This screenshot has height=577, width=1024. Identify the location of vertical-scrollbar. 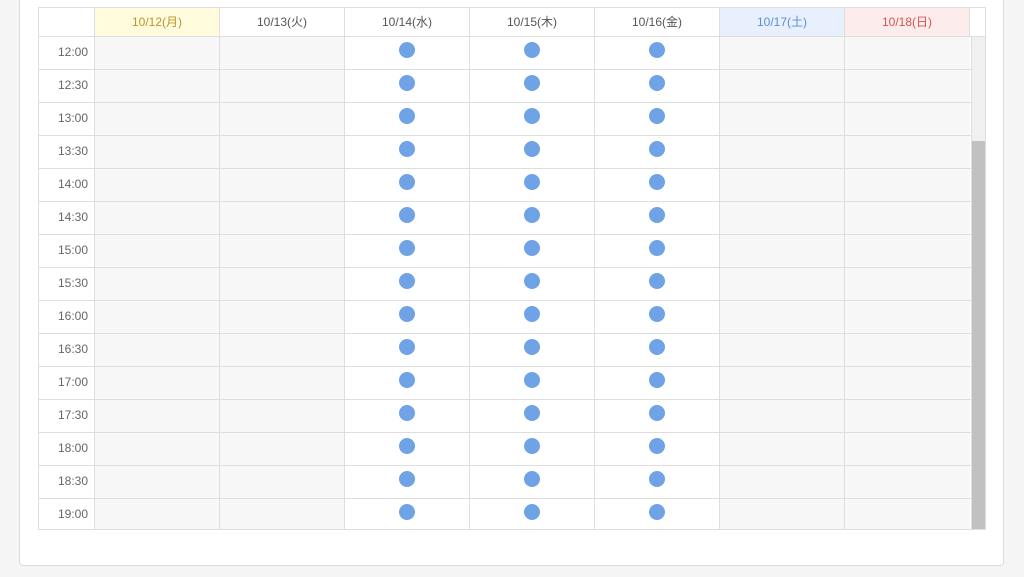
(978, 283).